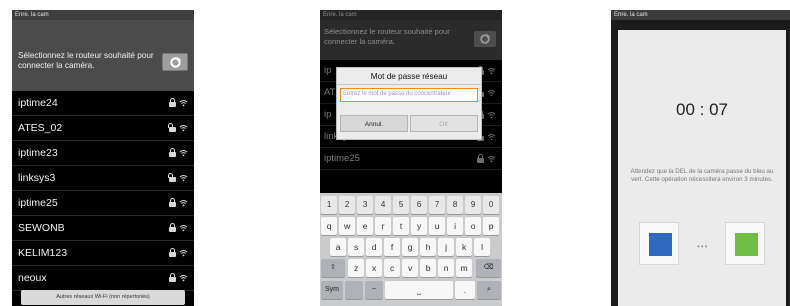 Image resolution: width=790 pixels, height=306 pixels. Describe the element at coordinates (103, 203) in the screenshot. I see `network-row: iptime25` at that location.